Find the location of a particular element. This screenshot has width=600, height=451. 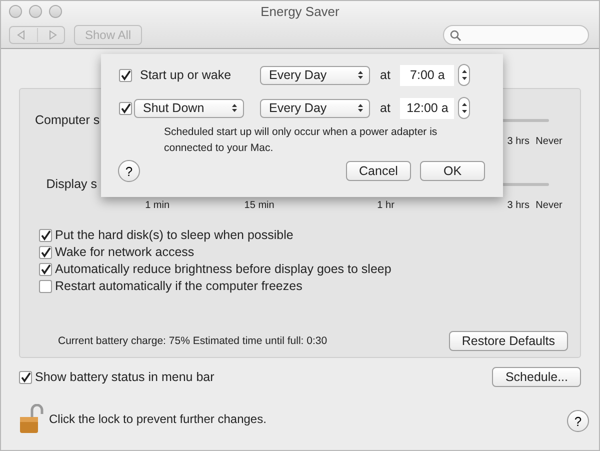

cancel-button: Cancel is located at coordinates (378, 171).